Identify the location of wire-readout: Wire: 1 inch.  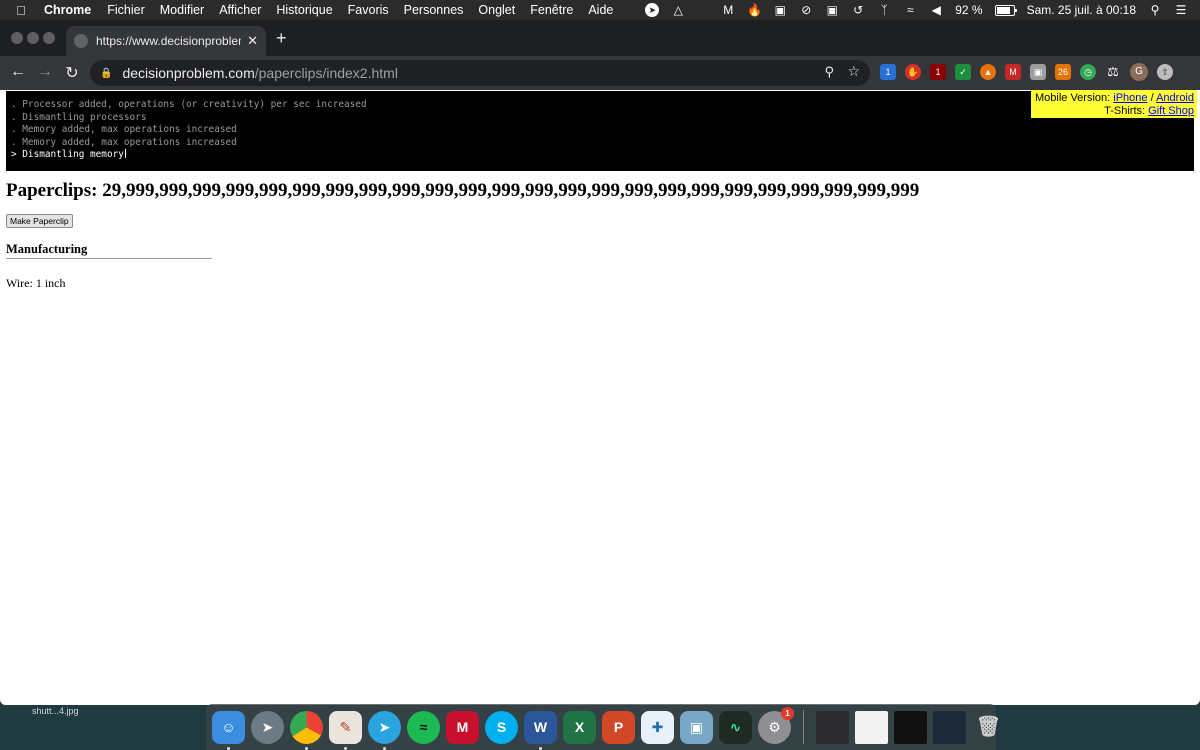
(36, 283).